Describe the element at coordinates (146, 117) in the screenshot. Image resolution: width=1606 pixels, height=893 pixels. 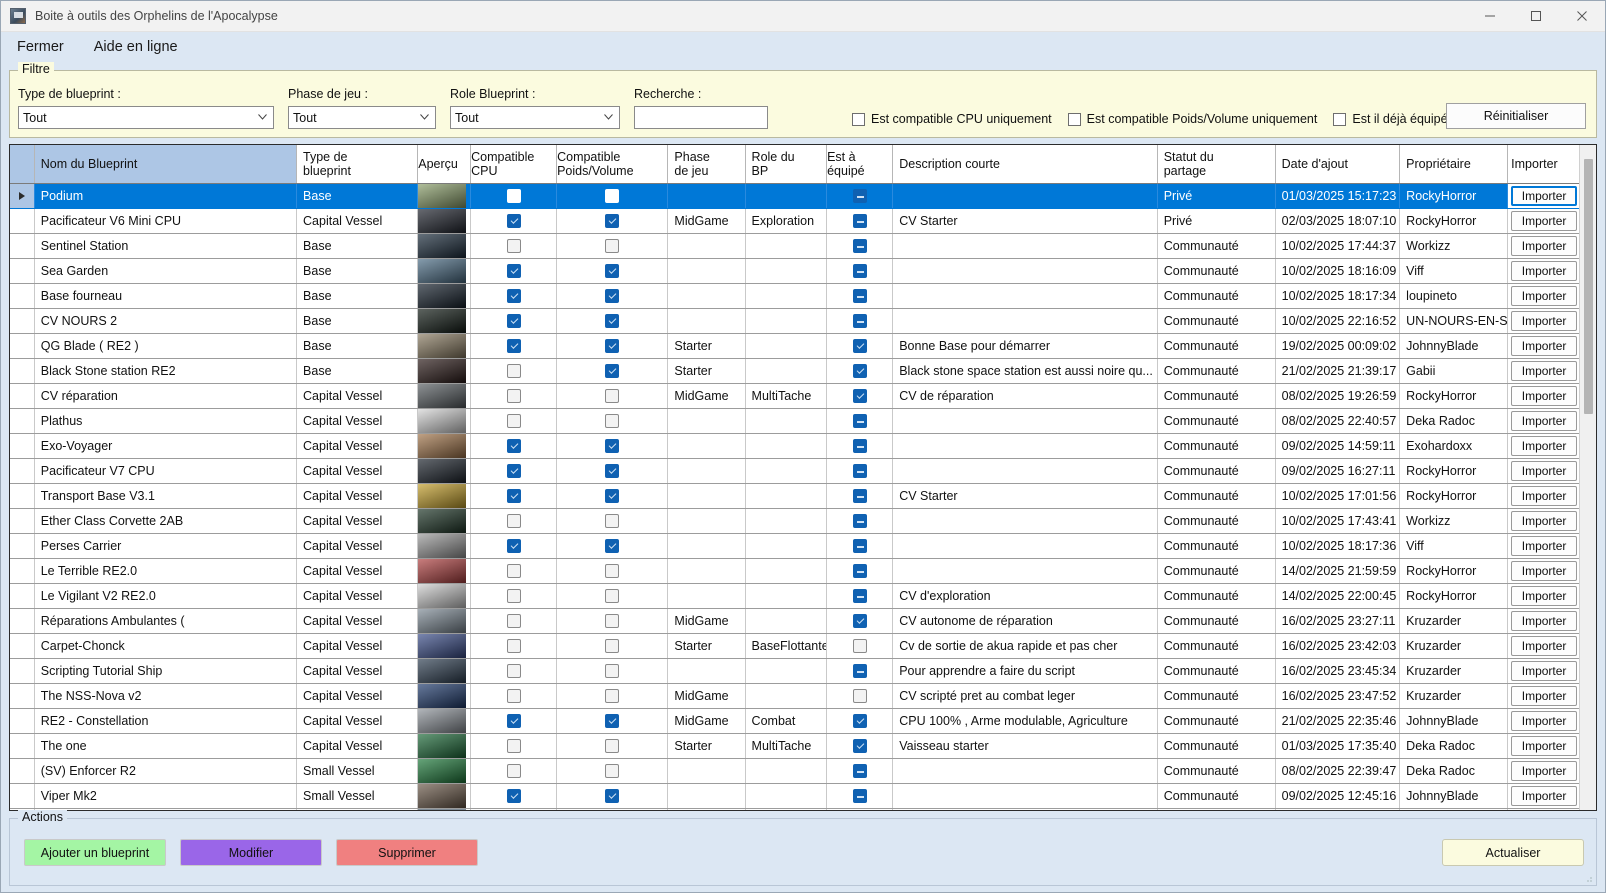
I see `filter-type-select: Tout` at that location.